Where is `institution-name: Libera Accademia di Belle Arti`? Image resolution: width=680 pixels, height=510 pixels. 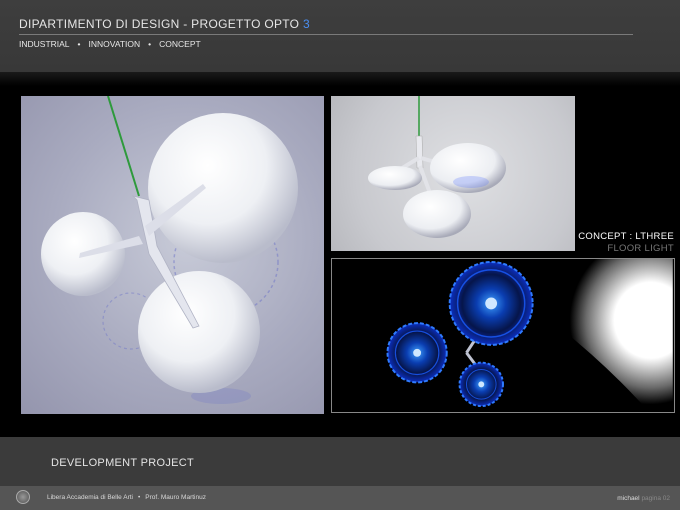
institution-name: Libera Accademia di Belle Arti is located at coordinates (90, 497).